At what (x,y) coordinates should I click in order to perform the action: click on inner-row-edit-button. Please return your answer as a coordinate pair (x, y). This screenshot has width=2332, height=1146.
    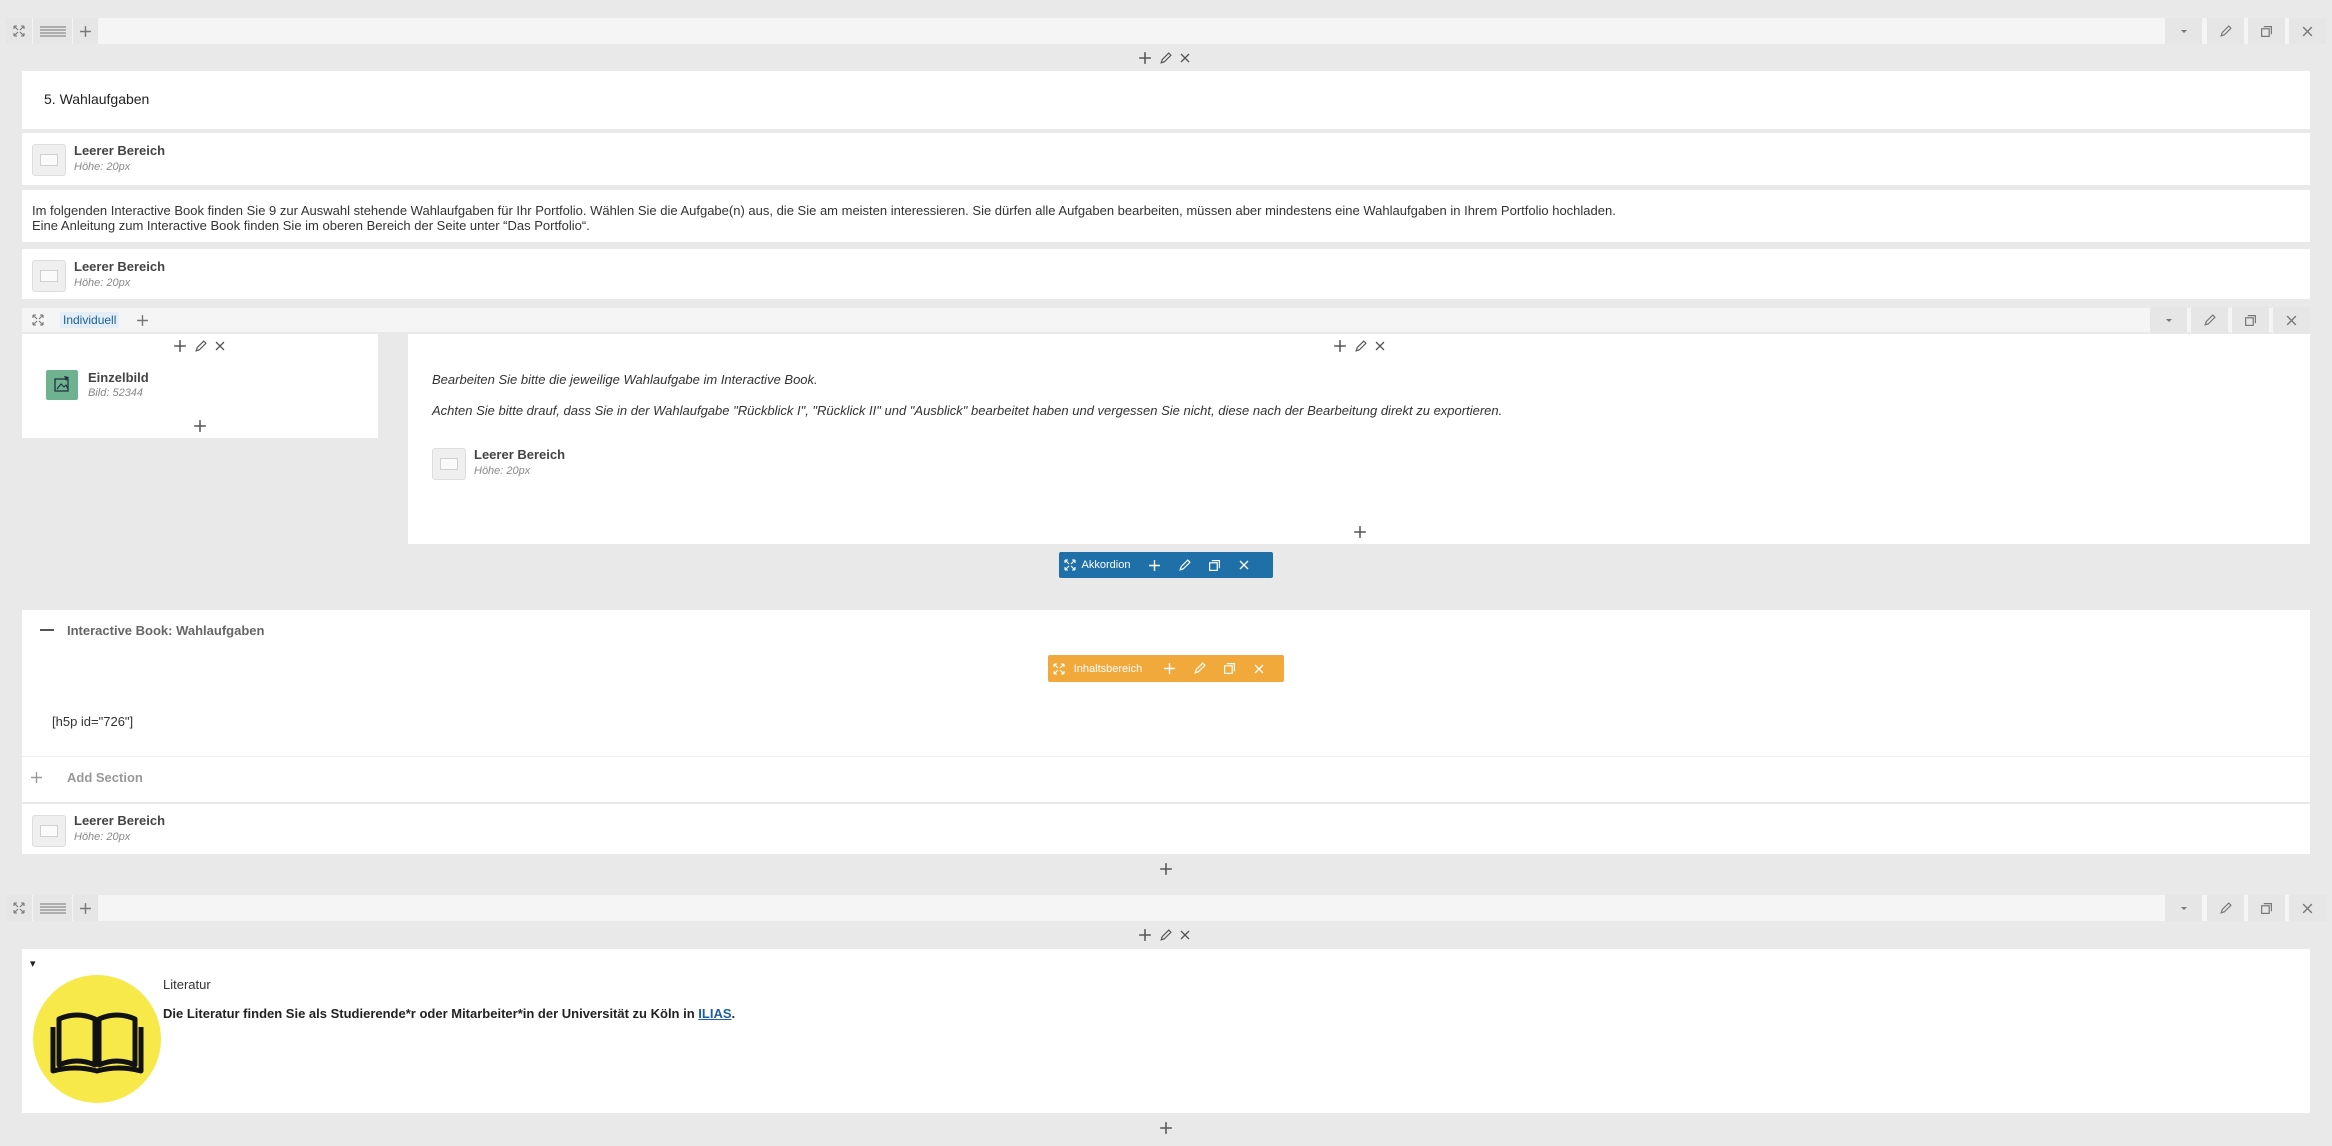
    Looking at the image, I should click on (2209, 320).